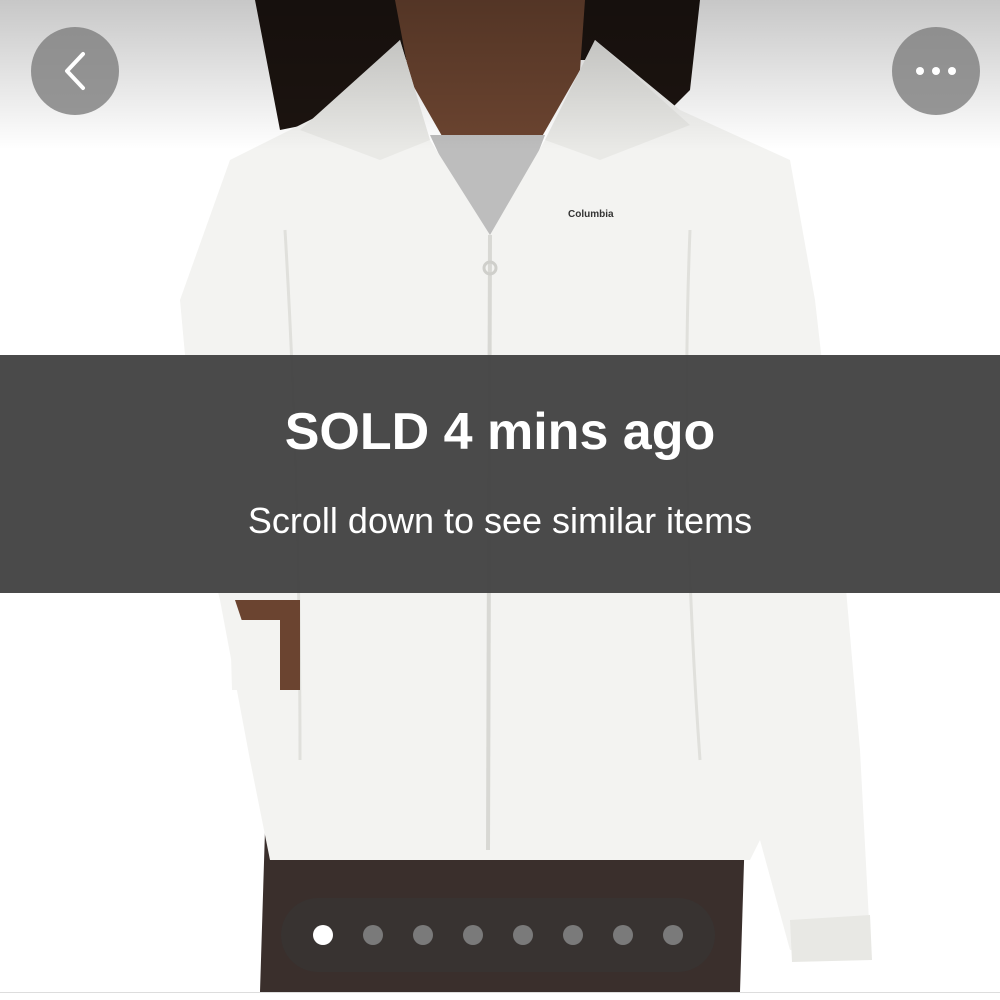 This screenshot has height=1000, width=1000. What do you see at coordinates (498, 935) in the screenshot?
I see `image-pager` at bounding box center [498, 935].